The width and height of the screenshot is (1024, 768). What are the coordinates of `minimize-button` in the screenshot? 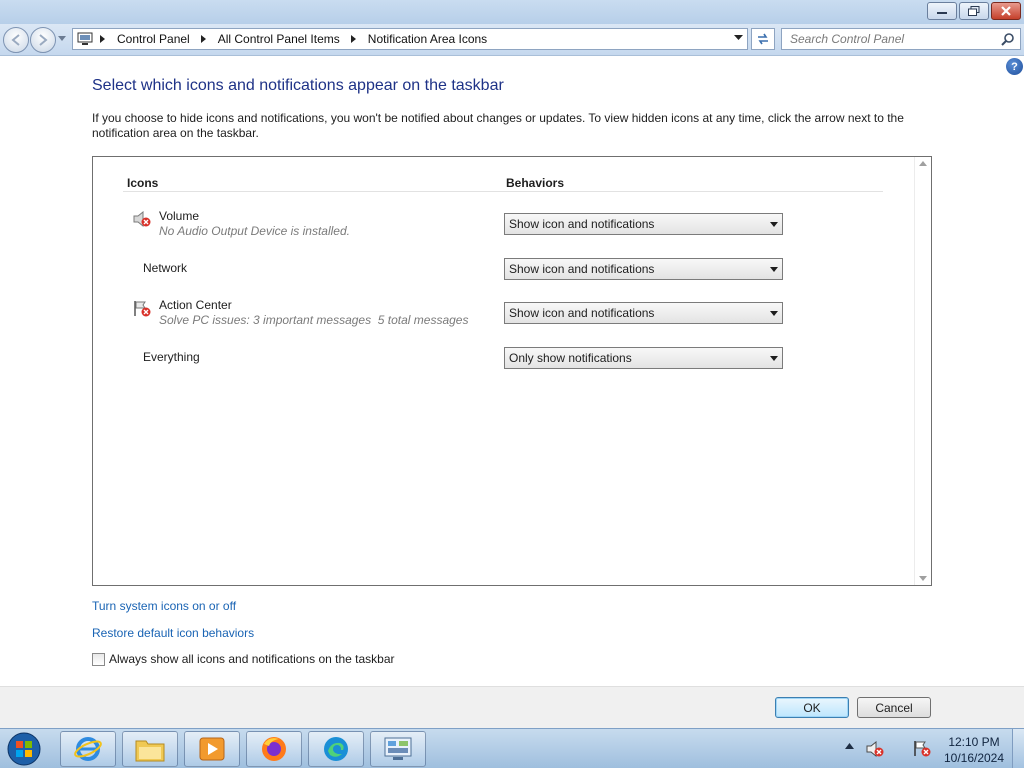 It's located at (942, 11).